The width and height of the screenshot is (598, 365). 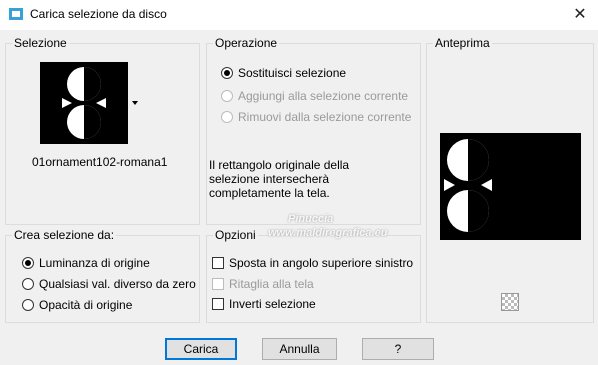 What do you see at coordinates (64, 235) in the screenshot?
I see `crea-legend: Crea selezione da:` at bounding box center [64, 235].